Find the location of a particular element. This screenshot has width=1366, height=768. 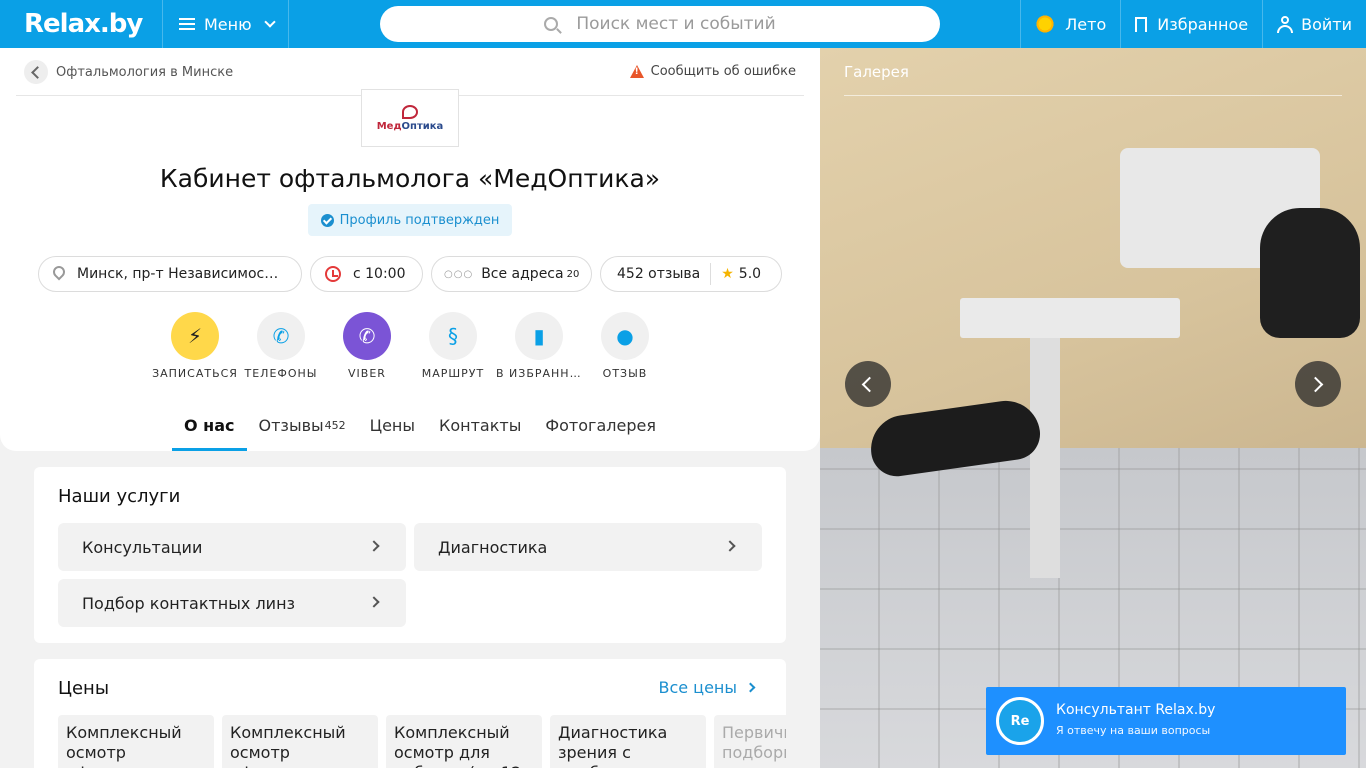

all-prices-link: Все цены is located at coordinates (707, 687).